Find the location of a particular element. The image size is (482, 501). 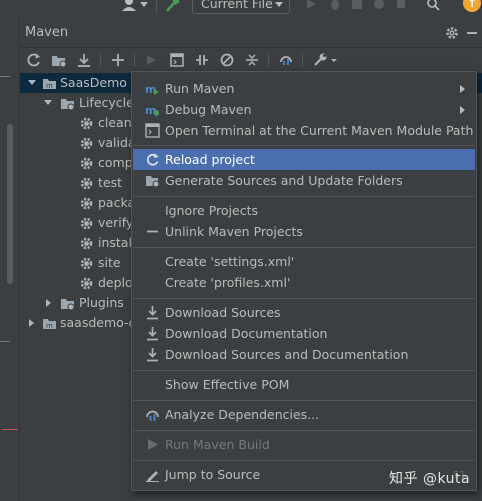

menu-item-label: Jump to Source is located at coordinates (213, 474).